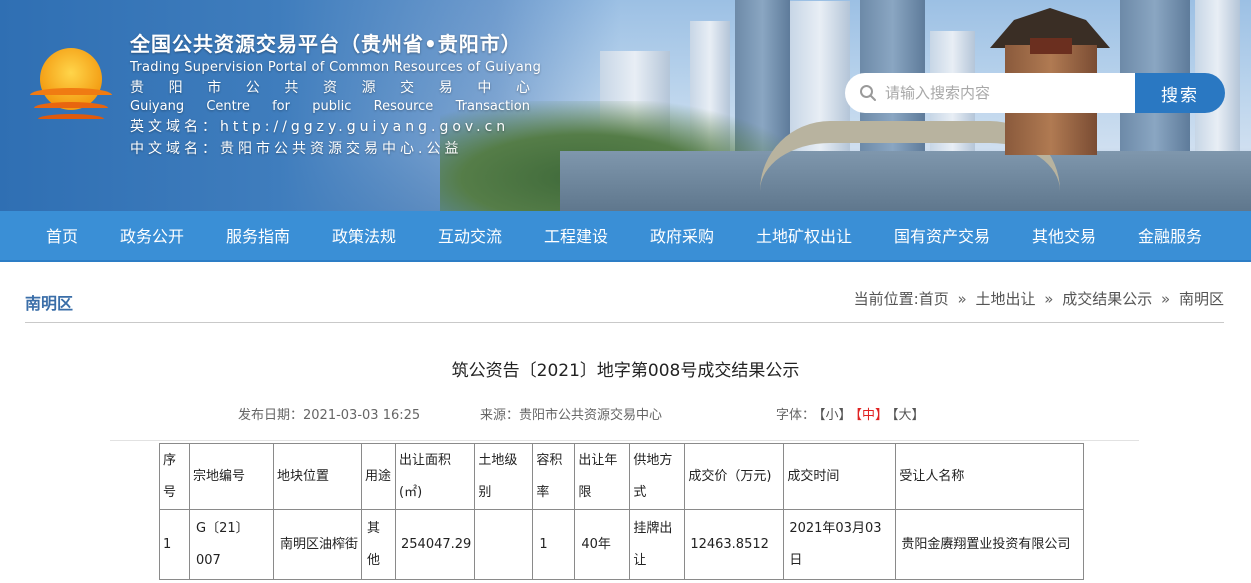 The image size is (1251, 583). I want to click on table-header-cell: 用途, so click(378, 476).